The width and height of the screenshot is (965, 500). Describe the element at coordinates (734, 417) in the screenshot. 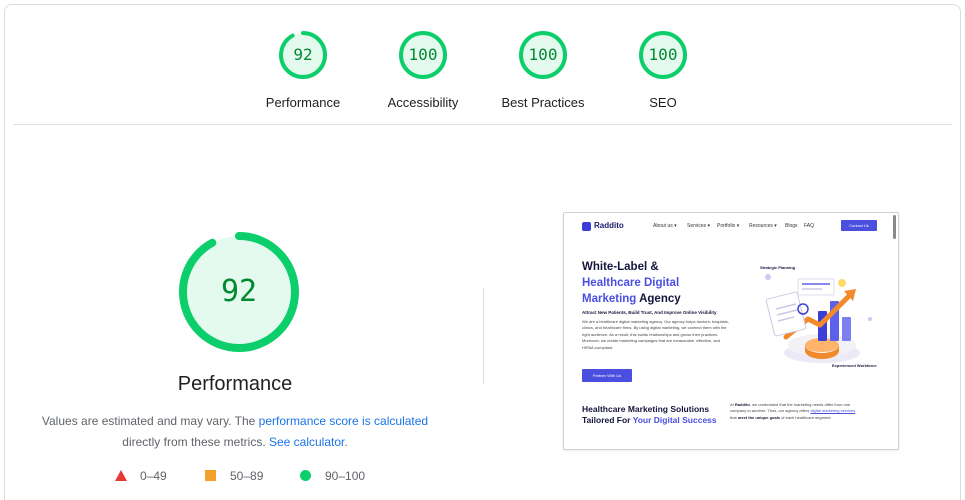

I see `section-text: that` at that location.